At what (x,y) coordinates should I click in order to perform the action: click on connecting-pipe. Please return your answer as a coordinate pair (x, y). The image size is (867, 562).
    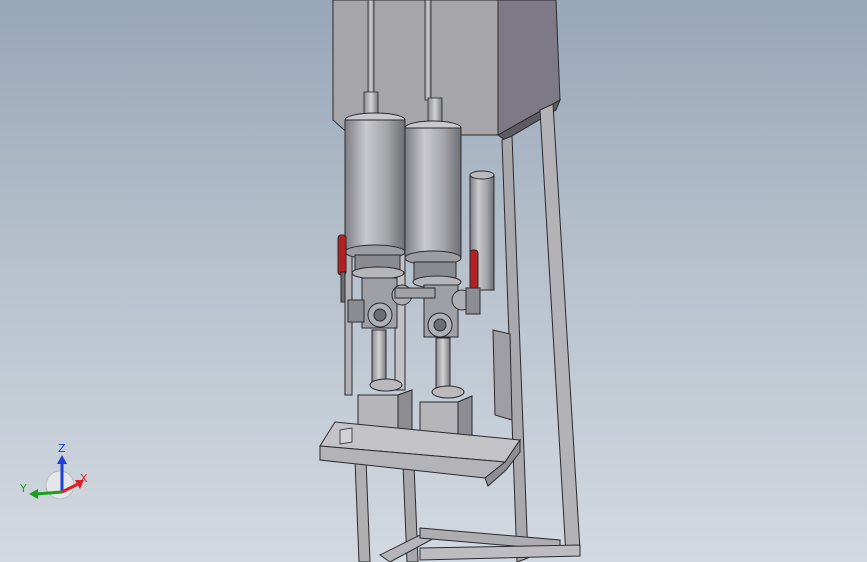
    Looking at the image, I should click on (415, 293).